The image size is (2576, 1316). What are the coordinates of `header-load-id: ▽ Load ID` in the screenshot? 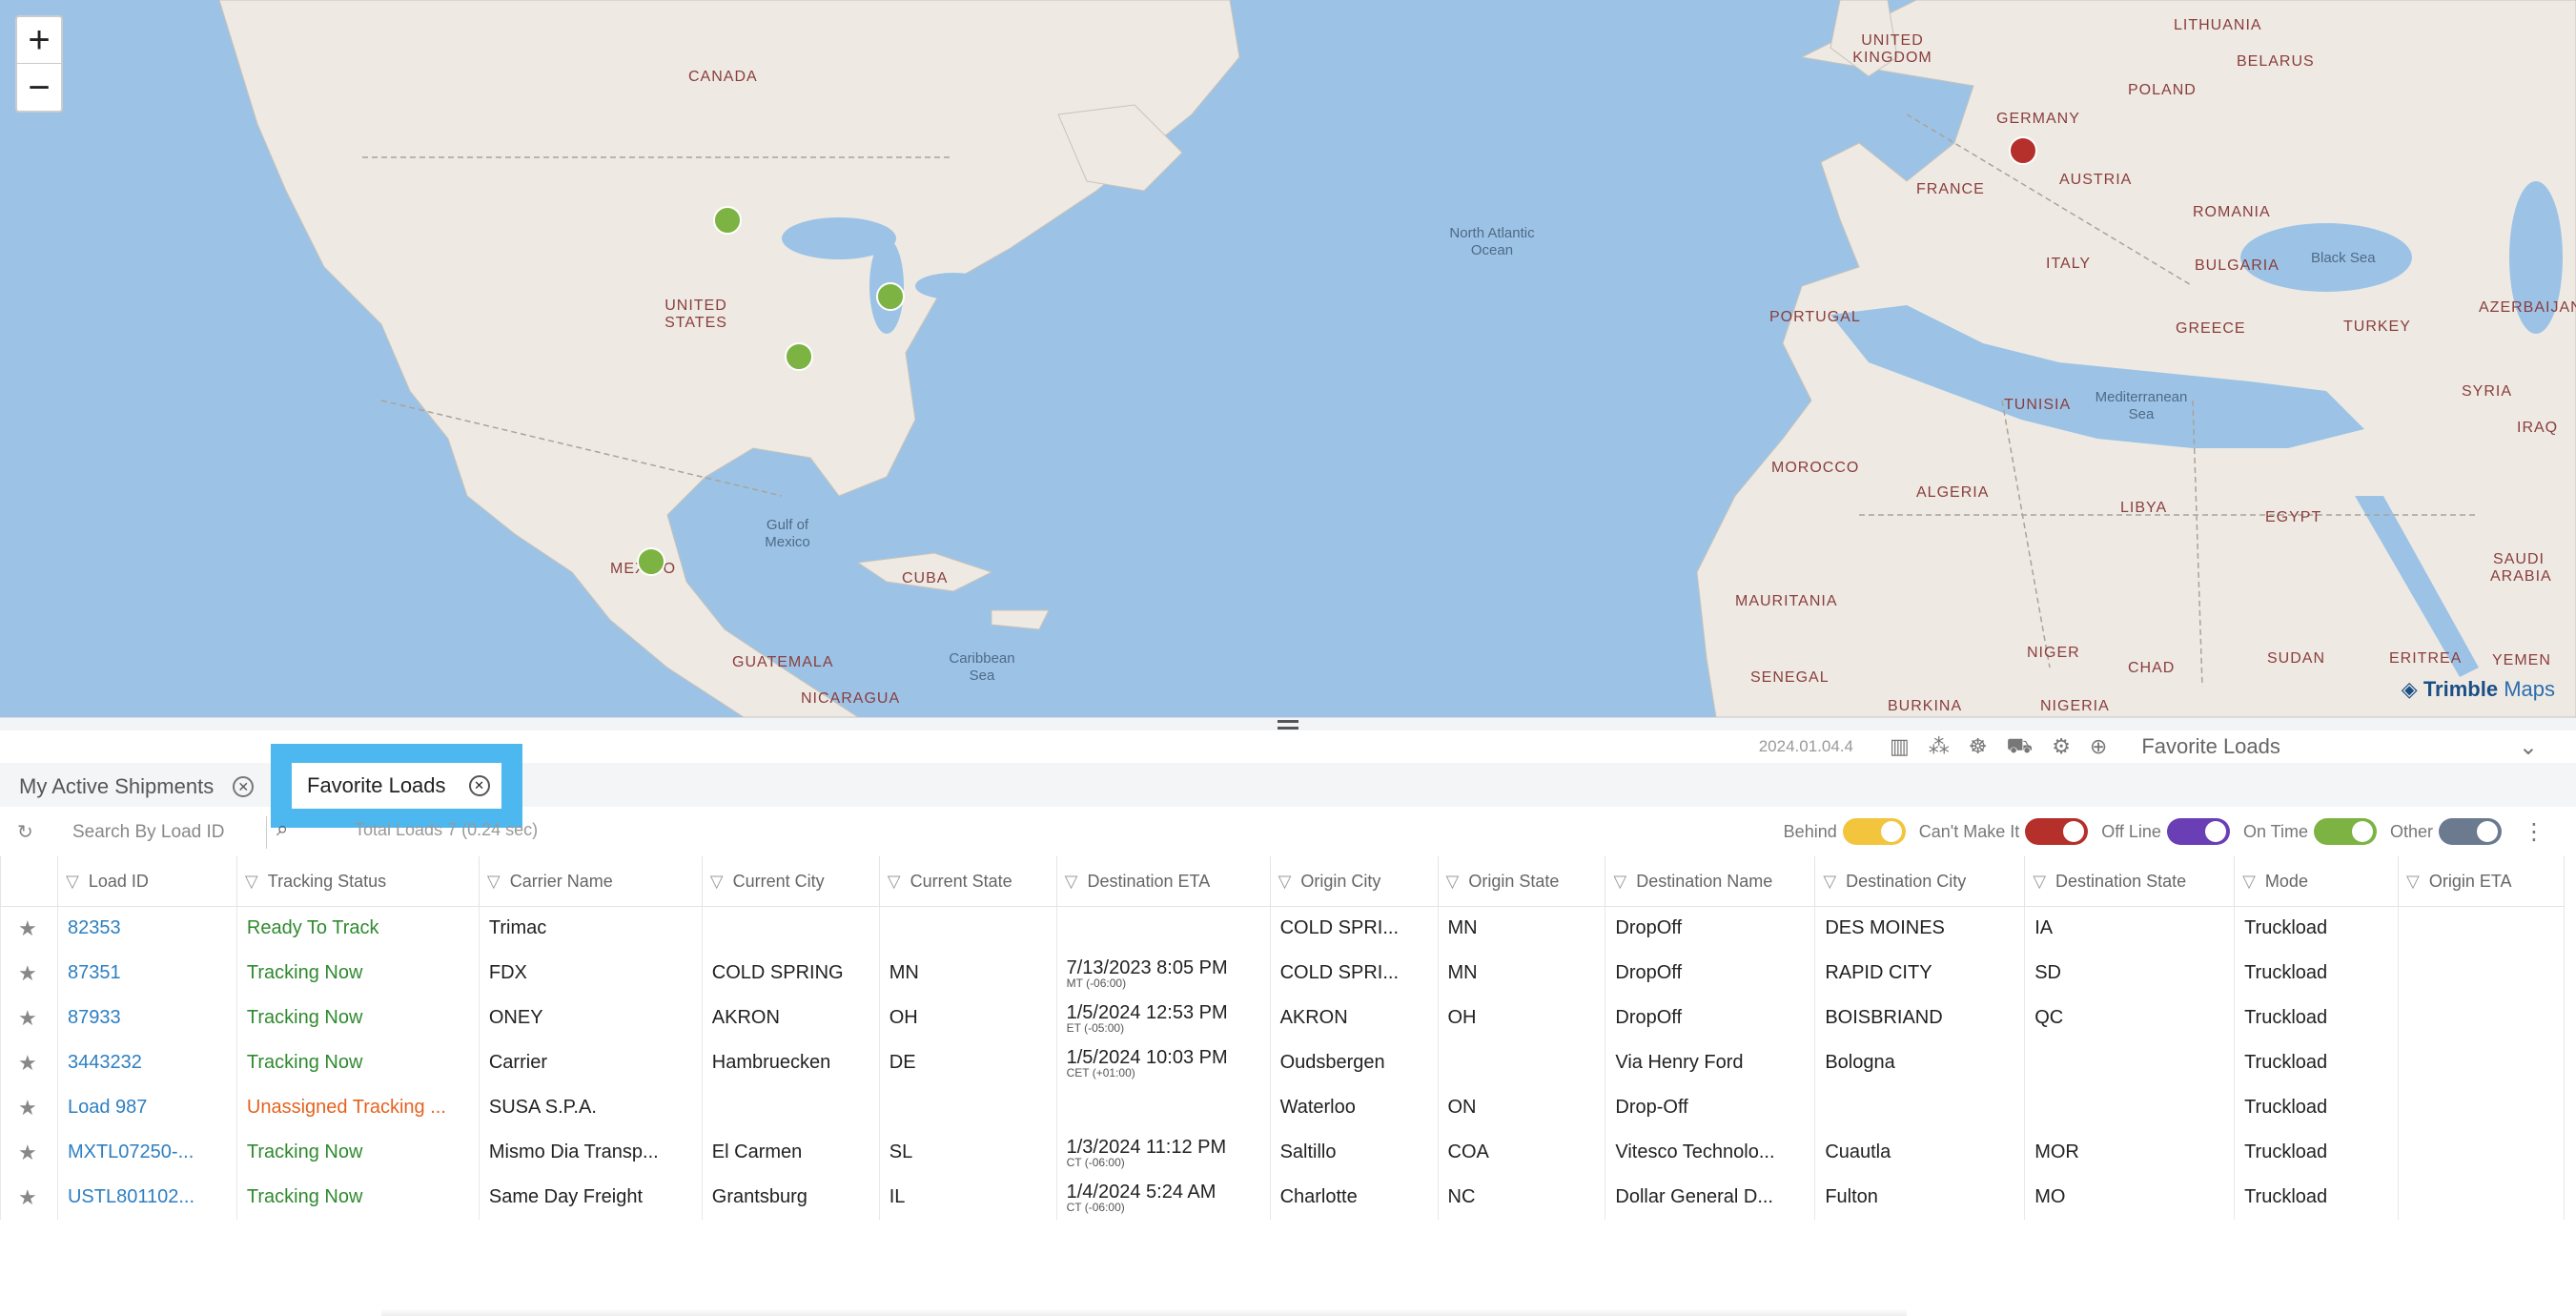 It's located at (147, 881).